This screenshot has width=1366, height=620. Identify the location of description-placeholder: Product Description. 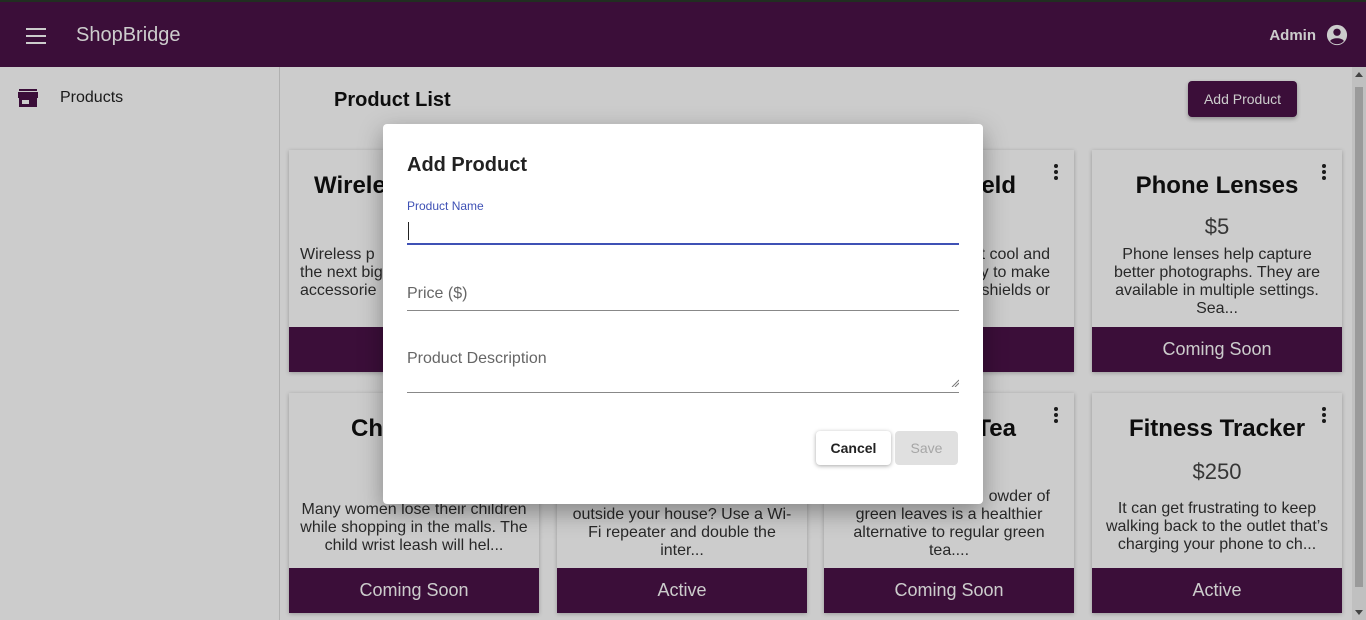
(477, 358).